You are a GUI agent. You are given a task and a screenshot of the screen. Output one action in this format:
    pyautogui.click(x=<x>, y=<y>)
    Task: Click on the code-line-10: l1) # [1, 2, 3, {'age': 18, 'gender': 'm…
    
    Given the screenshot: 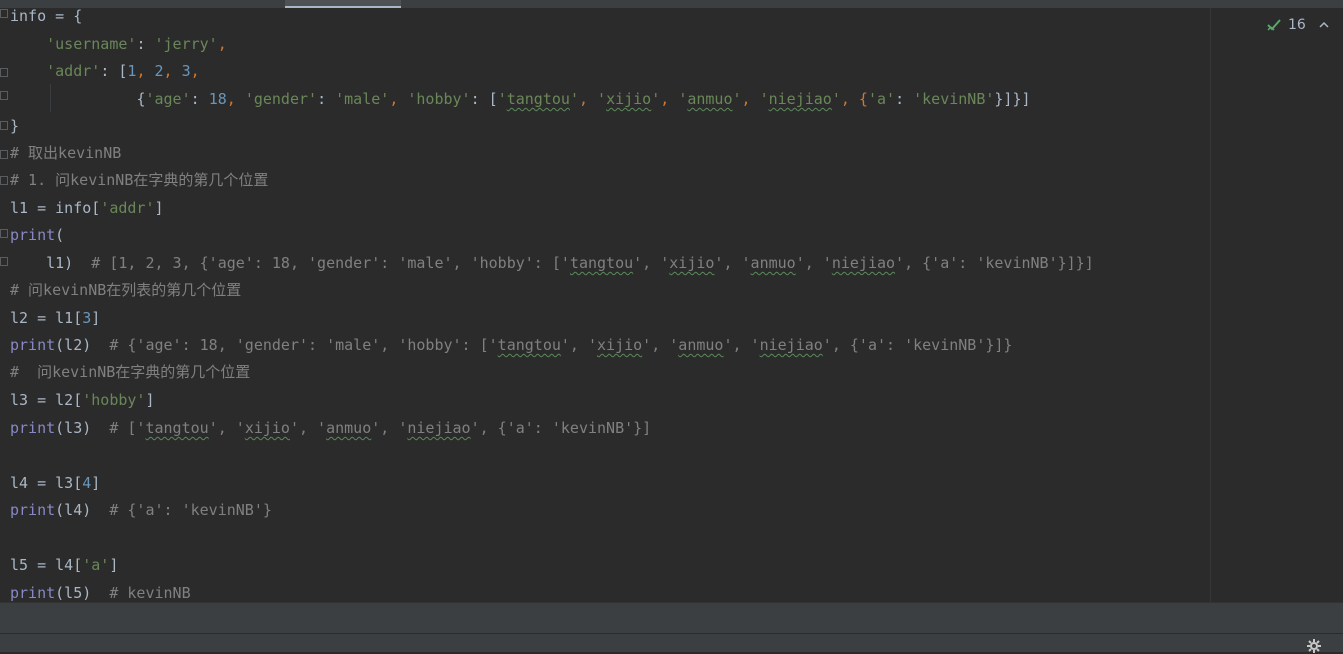 What is the action you would take?
    pyautogui.click(x=552, y=263)
    